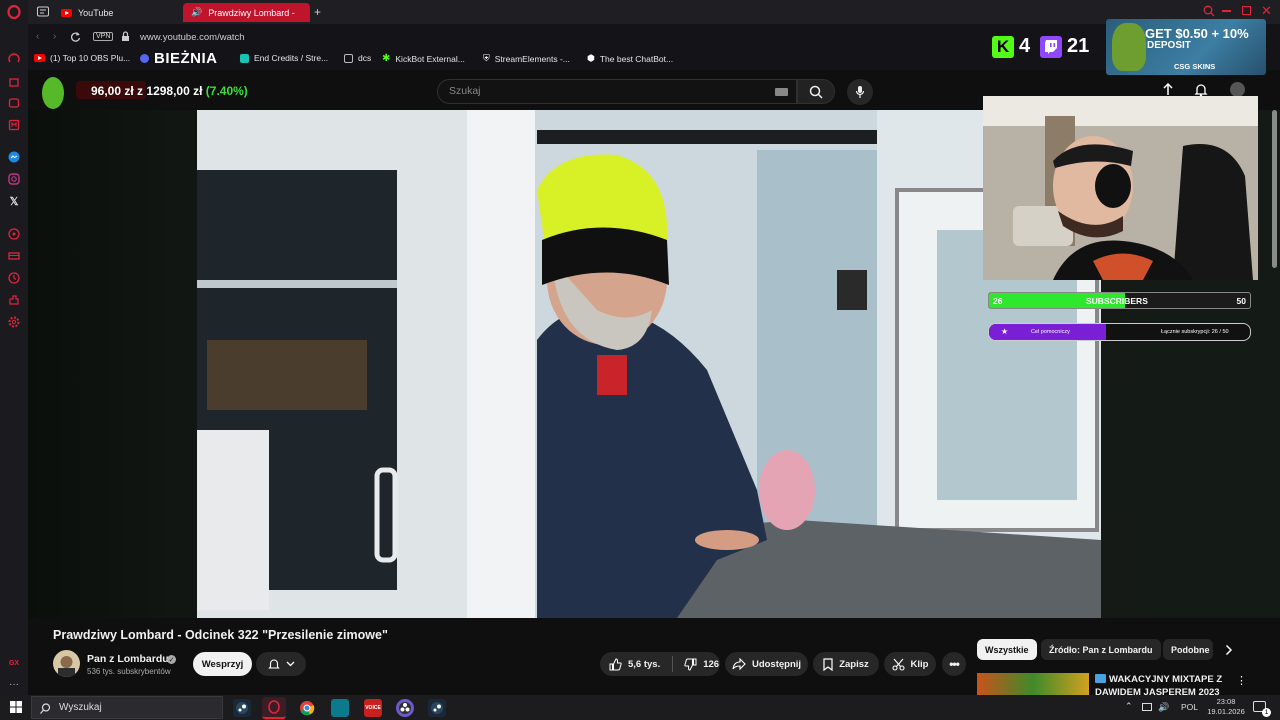 The height and width of the screenshot is (720, 1280). What do you see at coordinates (14, 81) in the screenshot?
I see `bag-icon` at bounding box center [14, 81].